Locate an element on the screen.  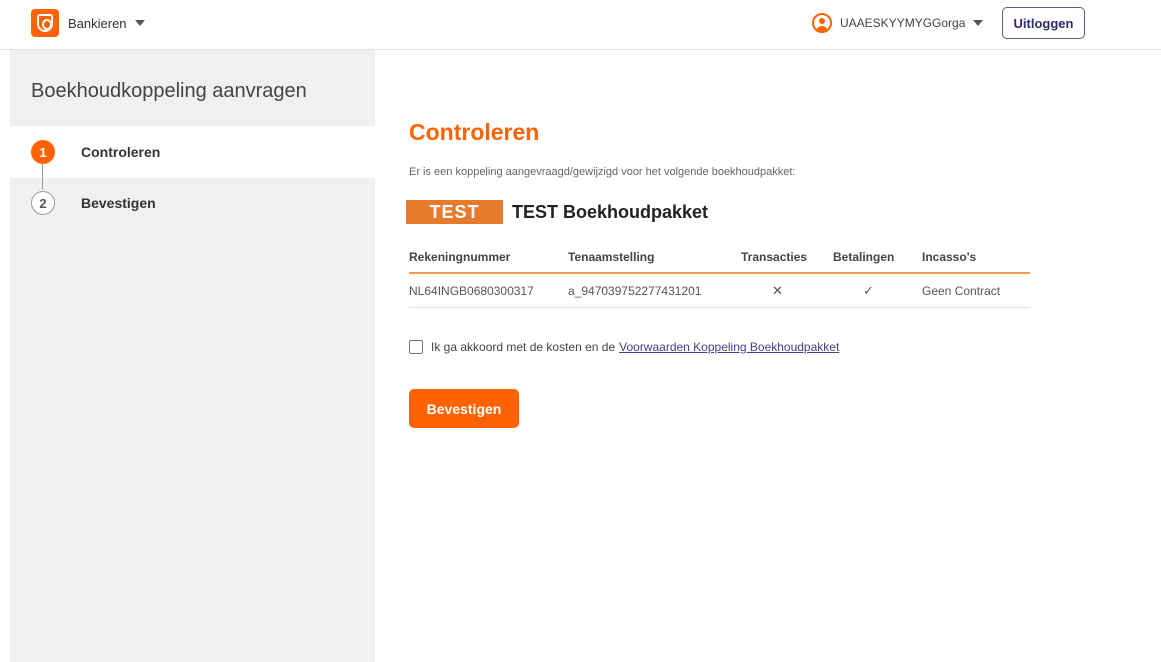
package-badge: TEST is located at coordinates (454, 212).